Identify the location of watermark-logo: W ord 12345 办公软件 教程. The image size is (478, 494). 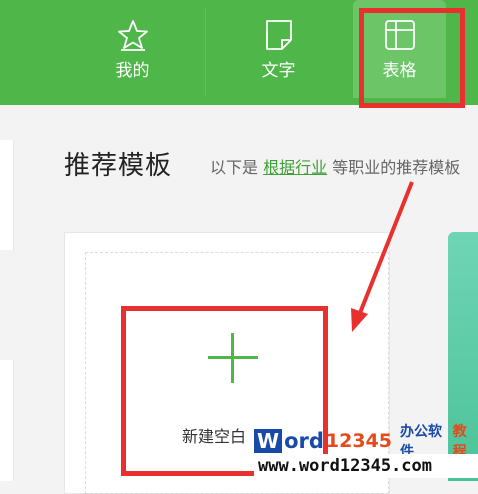
(366, 442).